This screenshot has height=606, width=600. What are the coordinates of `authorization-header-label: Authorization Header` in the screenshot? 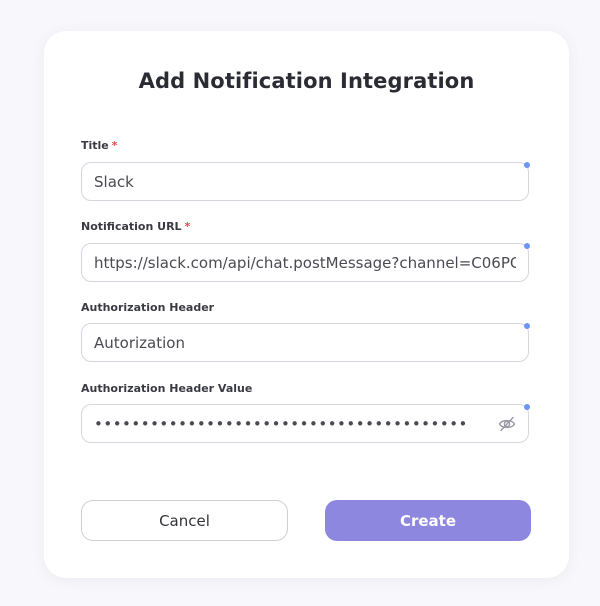 It's located at (148, 307).